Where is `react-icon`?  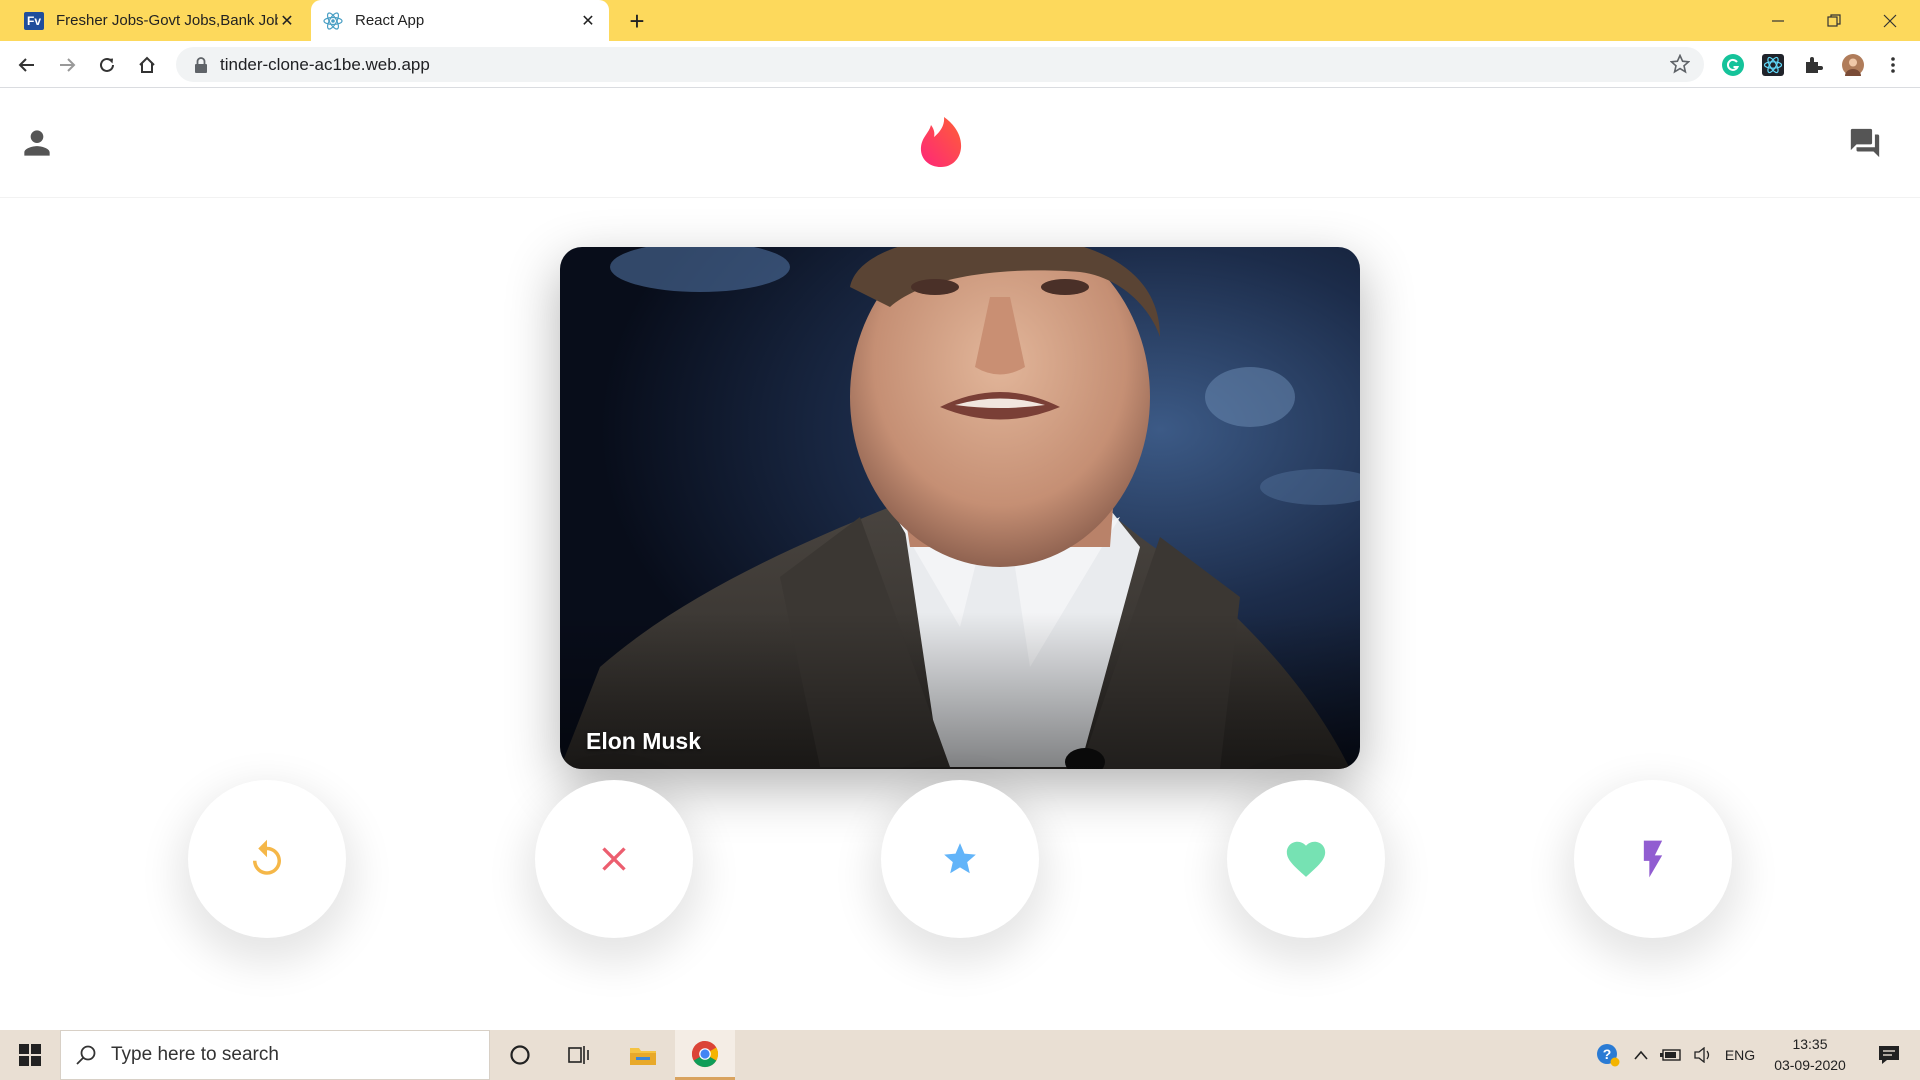 react-icon is located at coordinates (333, 21).